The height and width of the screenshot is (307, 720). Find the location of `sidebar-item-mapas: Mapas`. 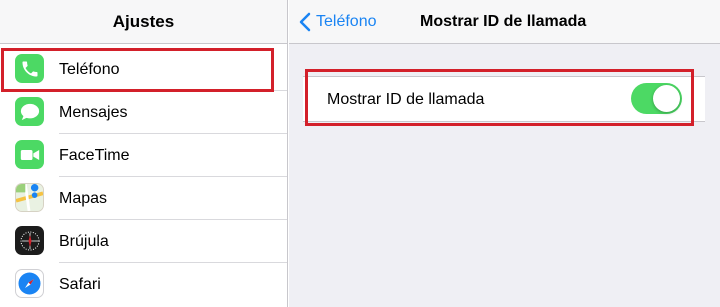

sidebar-item-mapas: Mapas is located at coordinates (143, 198).